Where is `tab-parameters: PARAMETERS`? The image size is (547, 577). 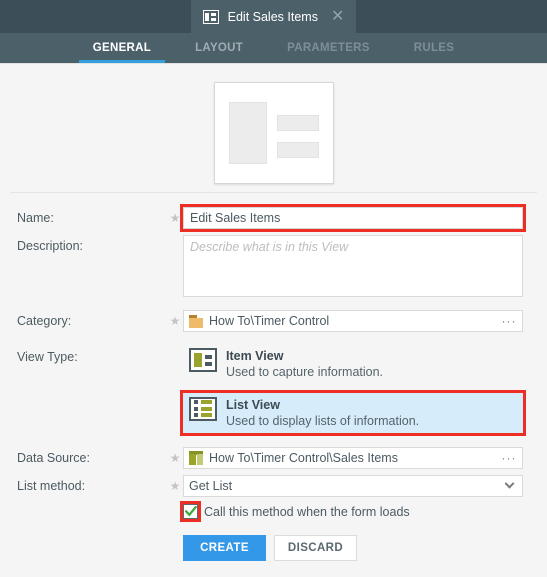 tab-parameters: PARAMETERS is located at coordinates (328, 48).